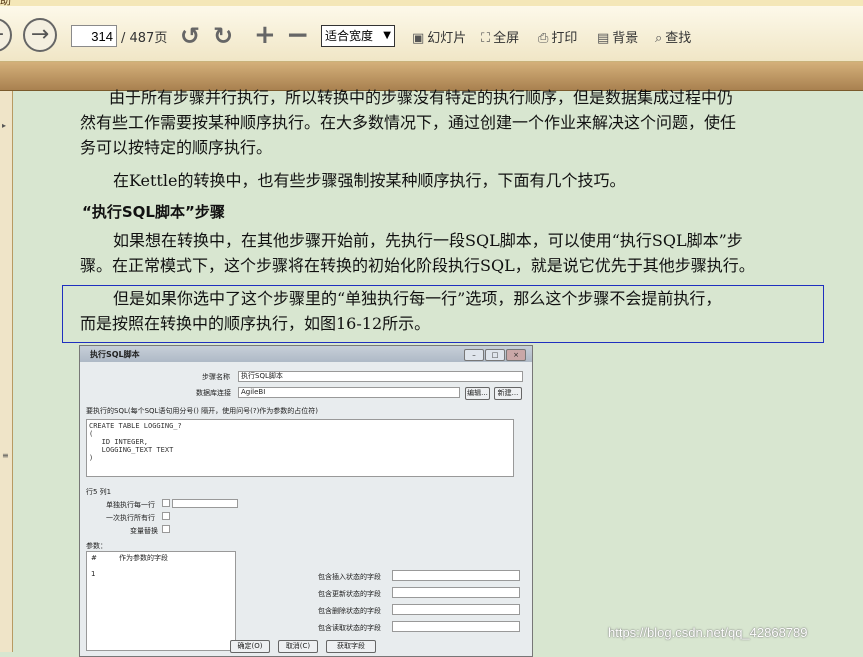 This screenshot has width=863, height=657. I want to click on table-col-hash: #, so click(94, 558).